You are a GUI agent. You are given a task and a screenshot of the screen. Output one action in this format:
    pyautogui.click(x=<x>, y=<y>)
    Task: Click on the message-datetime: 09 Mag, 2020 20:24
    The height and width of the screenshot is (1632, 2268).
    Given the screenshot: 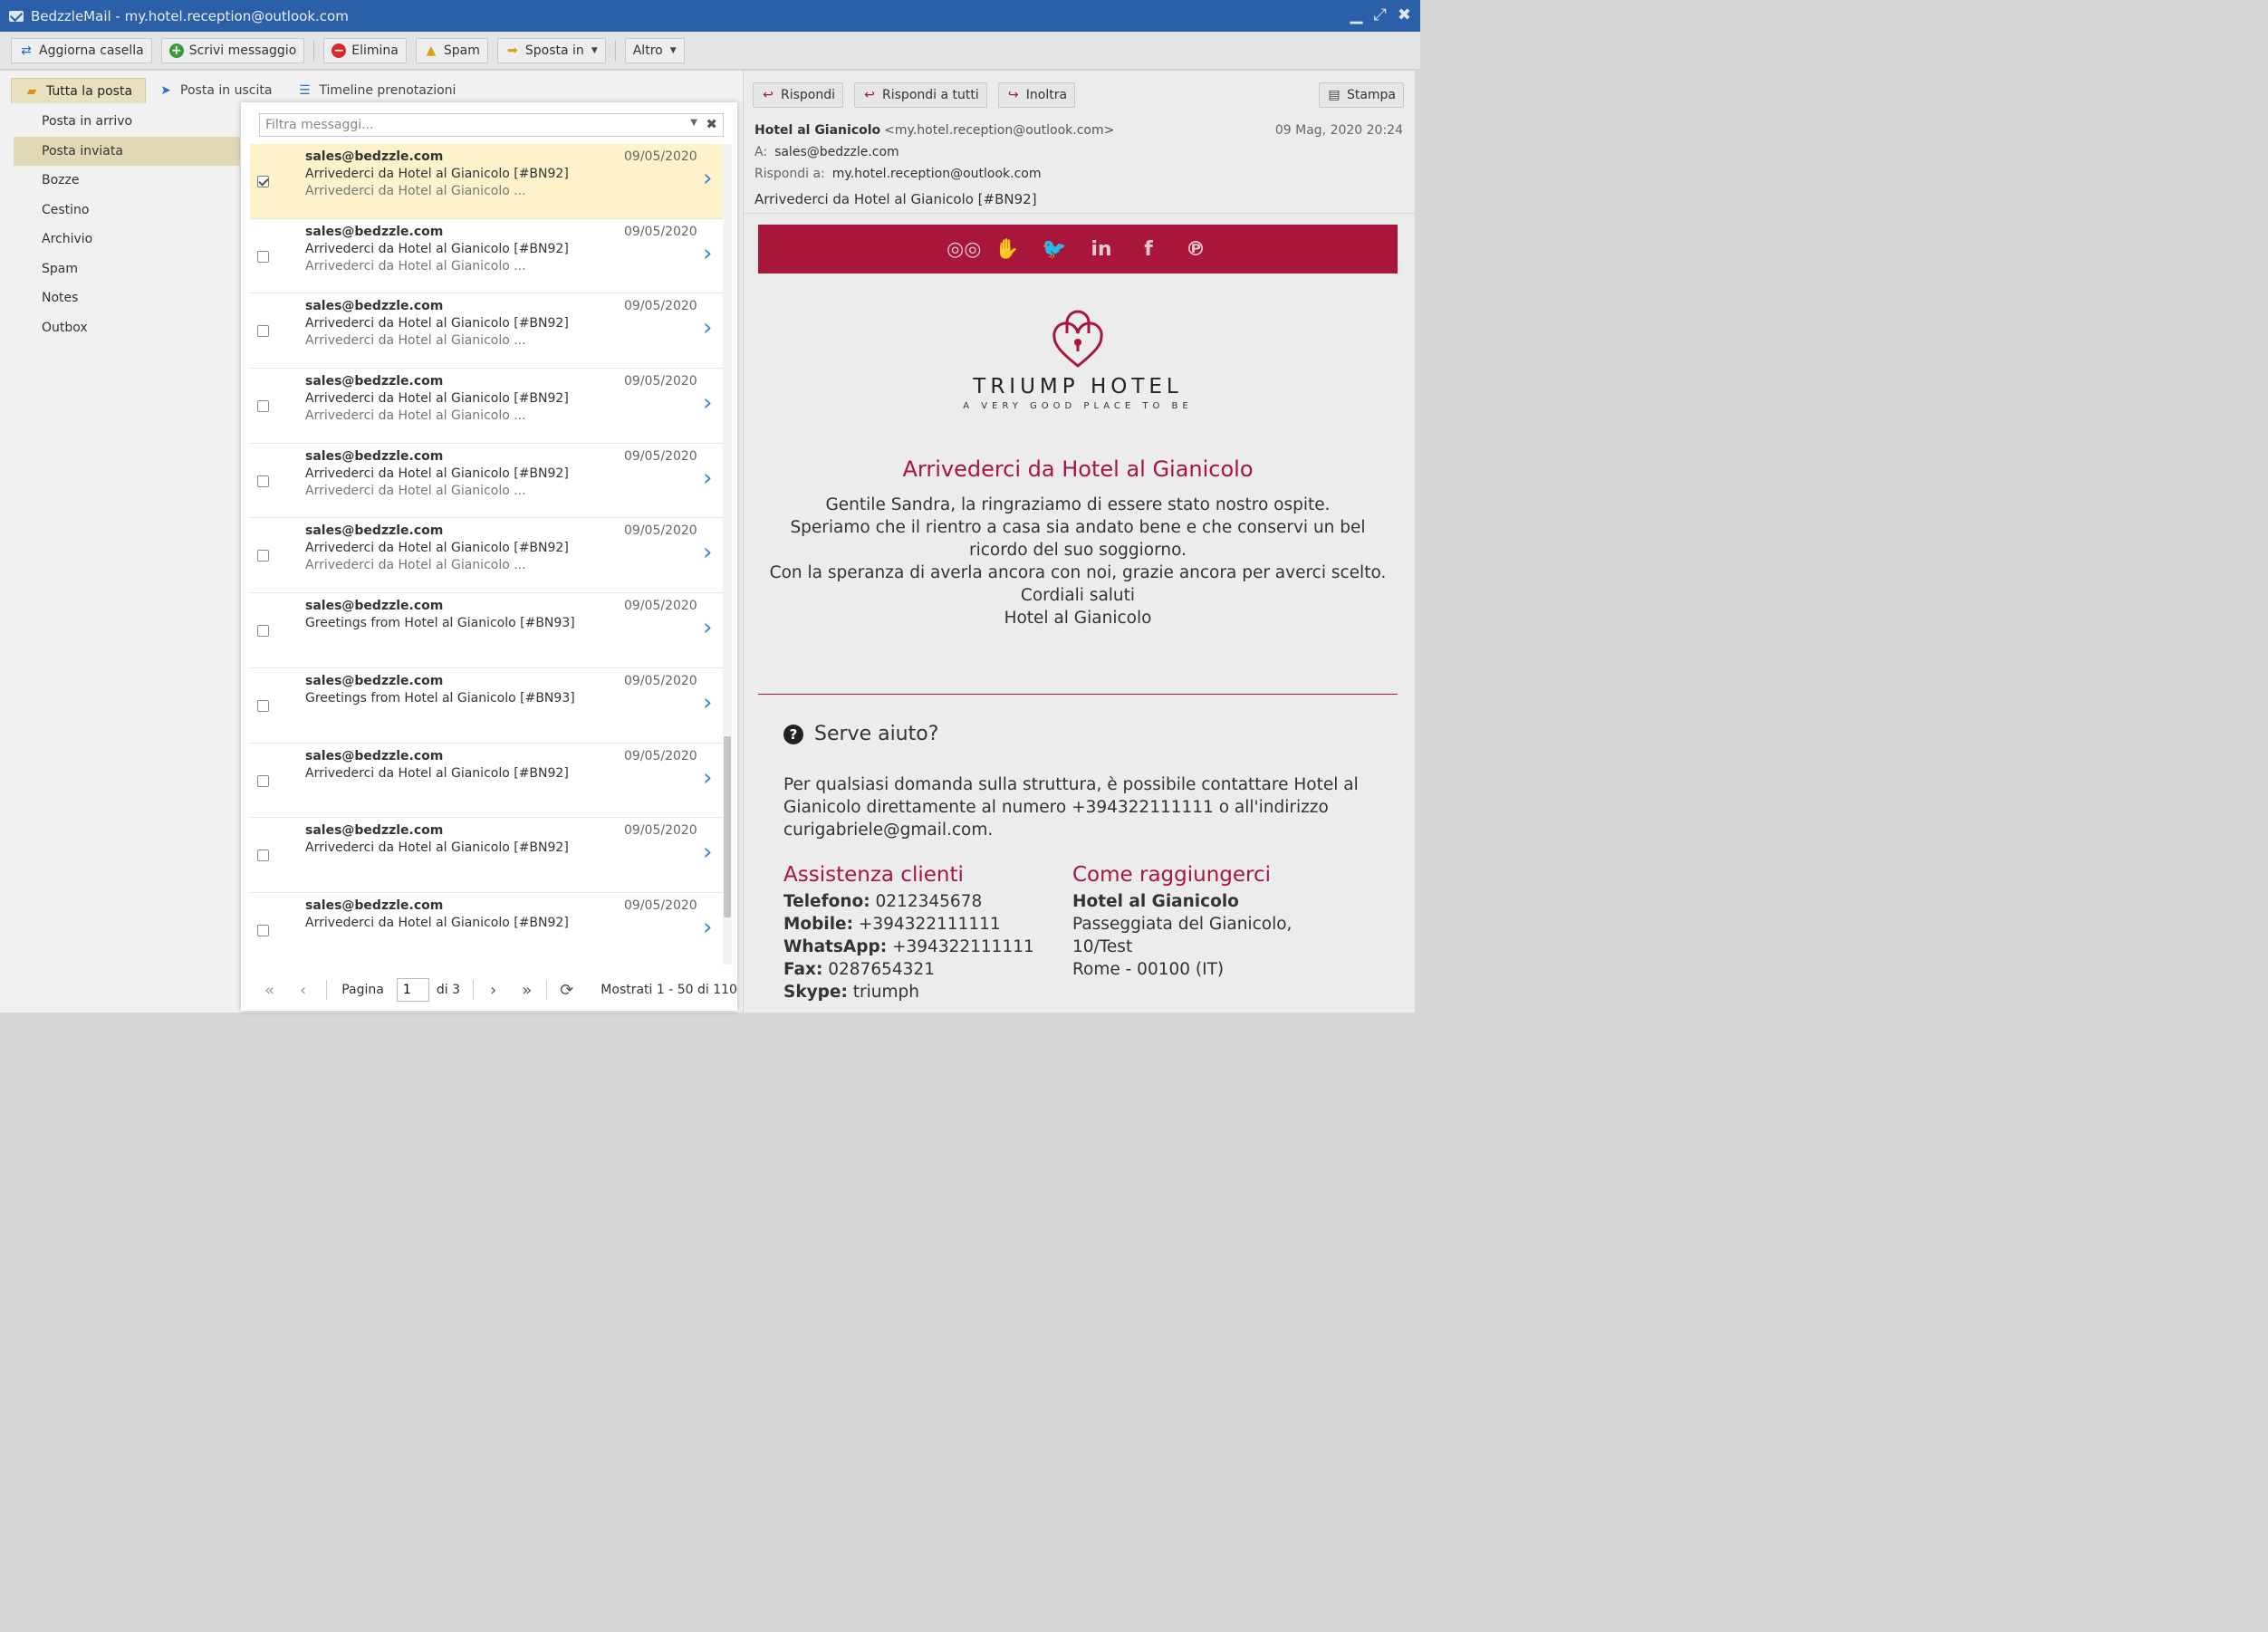 What is the action you would take?
    pyautogui.click(x=1339, y=130)
    